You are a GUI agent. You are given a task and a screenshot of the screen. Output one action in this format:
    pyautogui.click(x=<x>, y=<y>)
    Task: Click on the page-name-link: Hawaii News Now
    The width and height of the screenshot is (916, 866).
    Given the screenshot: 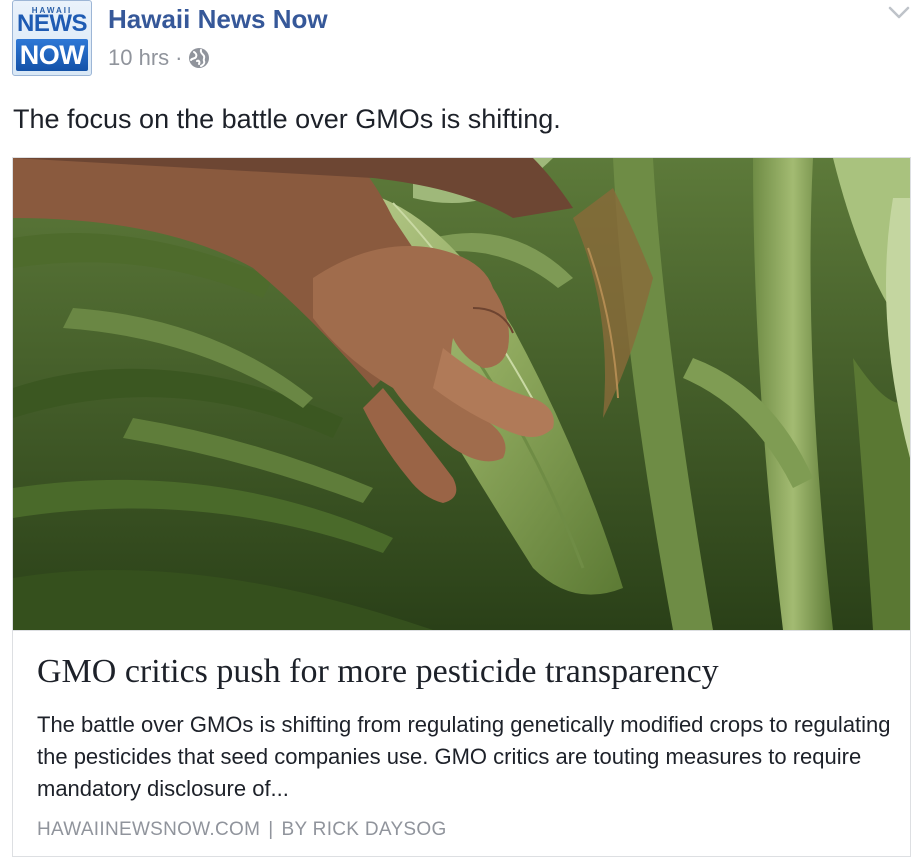 What is the action you would take?
    pyautogui.click(x=218, y=19)
    